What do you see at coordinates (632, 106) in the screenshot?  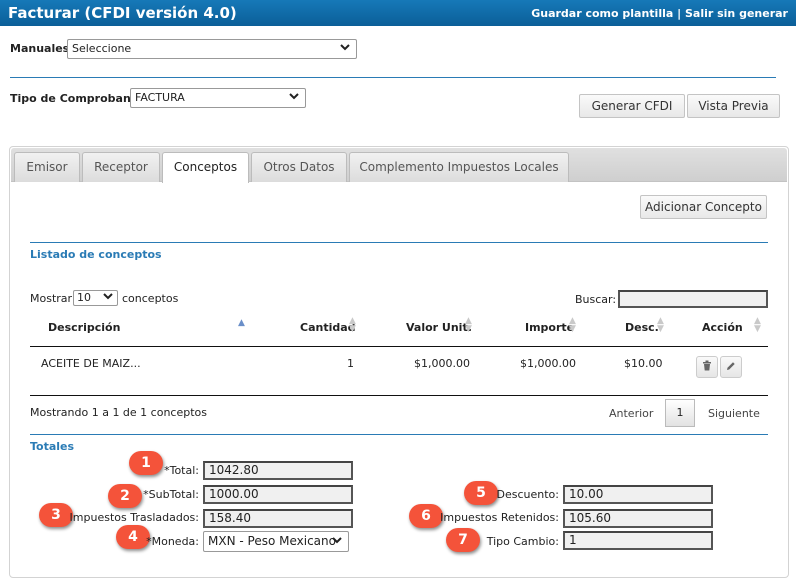 I see `generar-cfdi-button: Generar CFDI` at bounding box center [632, 106].